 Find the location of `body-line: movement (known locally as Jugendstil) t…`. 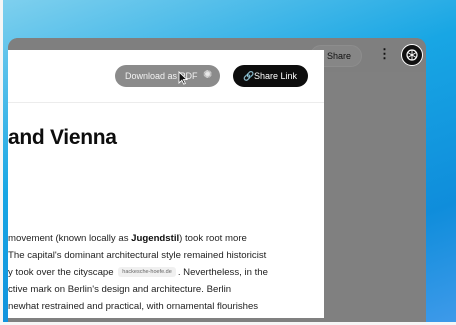

body-line: movement (known locally as Jugendstil) t… is located at coordinates (166, 238).